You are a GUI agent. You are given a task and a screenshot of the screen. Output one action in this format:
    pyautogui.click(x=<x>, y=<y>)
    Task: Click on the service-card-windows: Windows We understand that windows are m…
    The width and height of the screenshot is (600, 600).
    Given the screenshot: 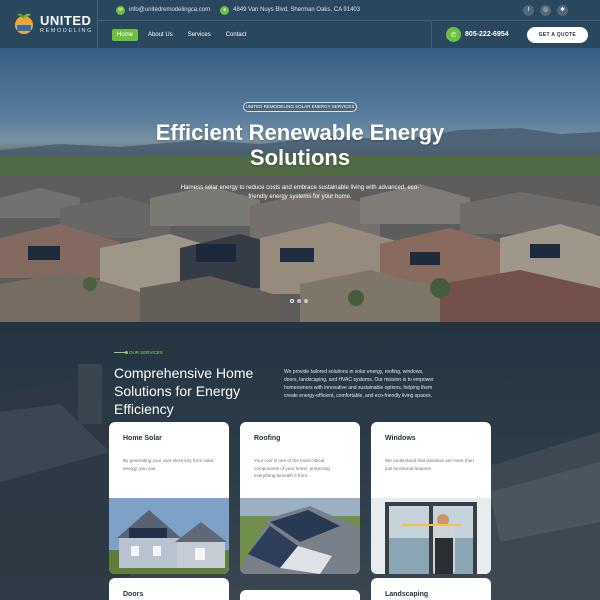 What is the action you would take?
    pyautogui.click(x=431, y=498)
    